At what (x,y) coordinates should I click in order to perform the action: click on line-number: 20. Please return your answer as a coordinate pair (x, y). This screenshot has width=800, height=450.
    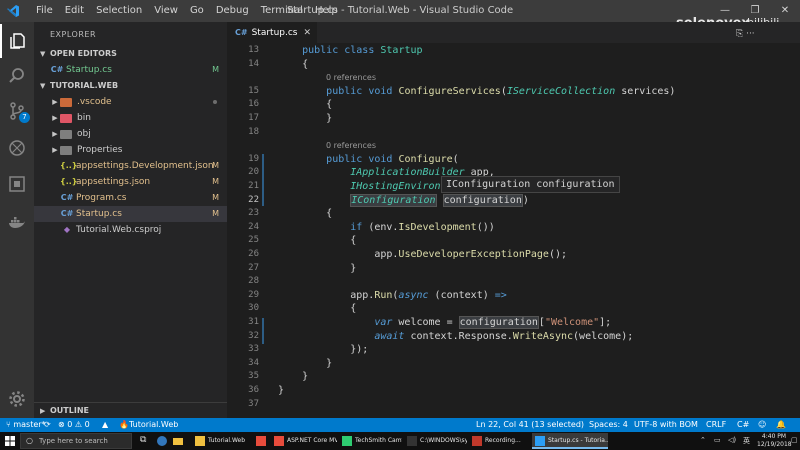
    Looking at the image, I should click on (253, 172).